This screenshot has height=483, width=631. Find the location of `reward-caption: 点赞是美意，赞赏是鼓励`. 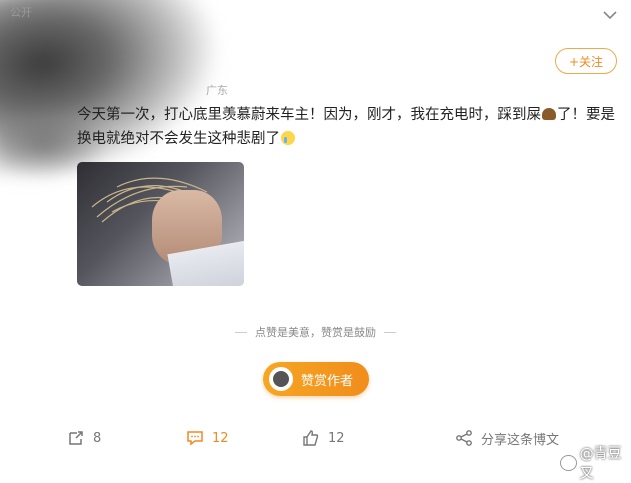

reward-caption: 点赞是美意，赞赏是鼓励 is located at coordinates (315, 332).